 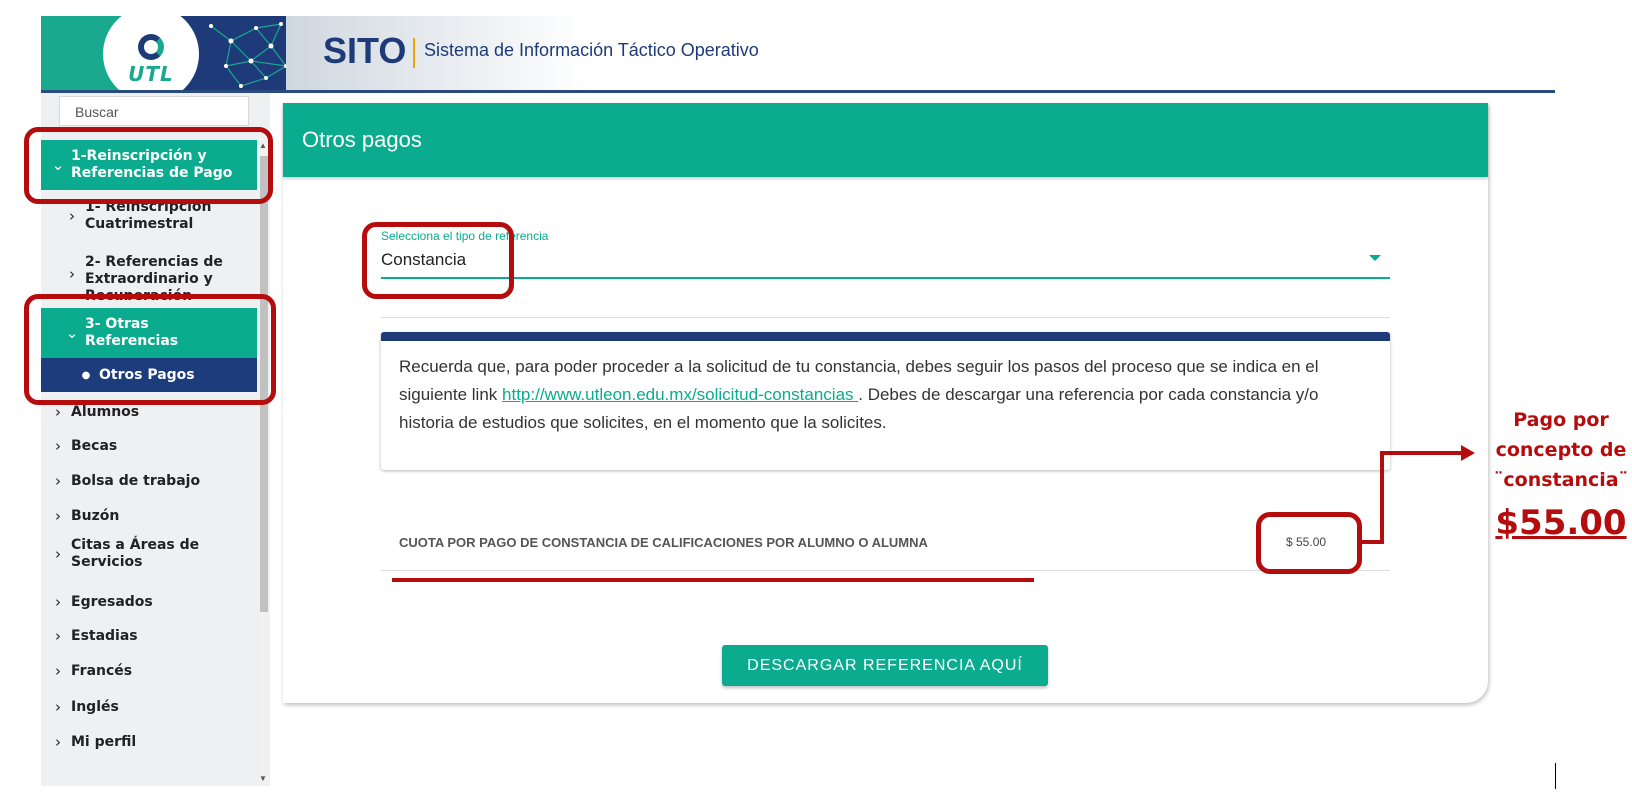 What do you see at coordinates (1561, 420) in the screenshot?
I see `annotation-line: Pago por` at bounding box center [1561, 420].